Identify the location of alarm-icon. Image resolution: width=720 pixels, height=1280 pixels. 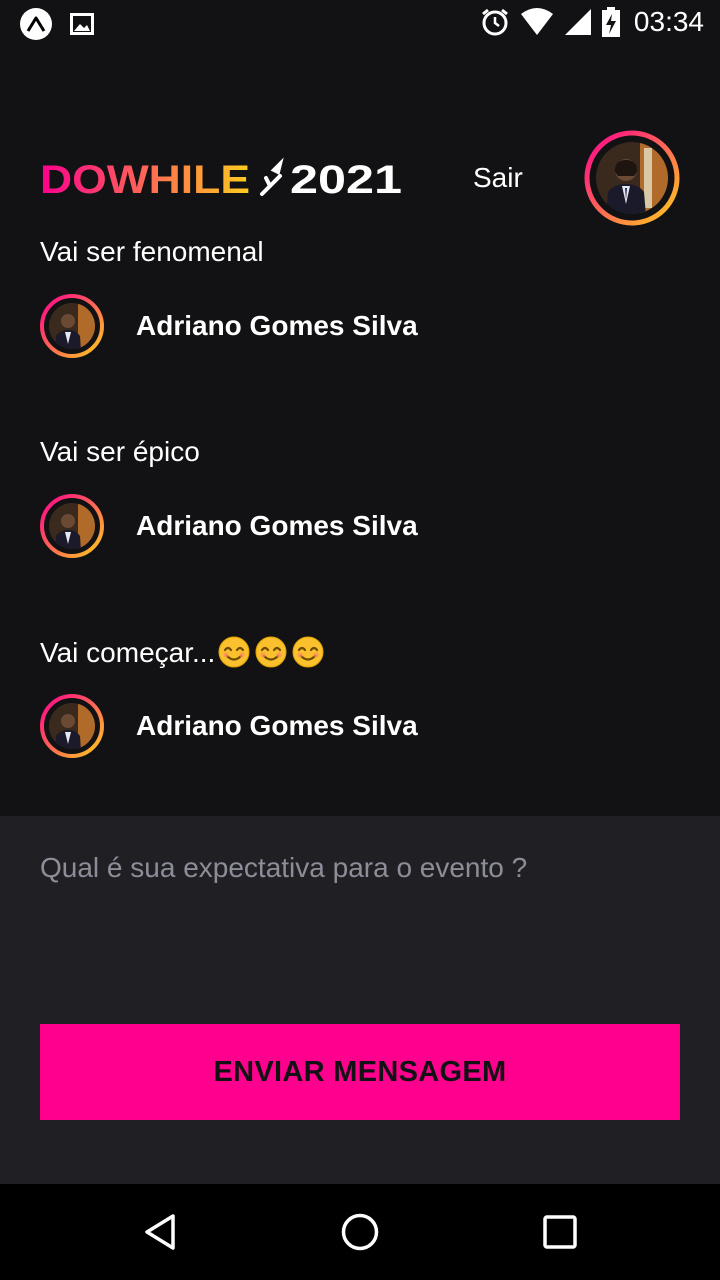
(494, 22).